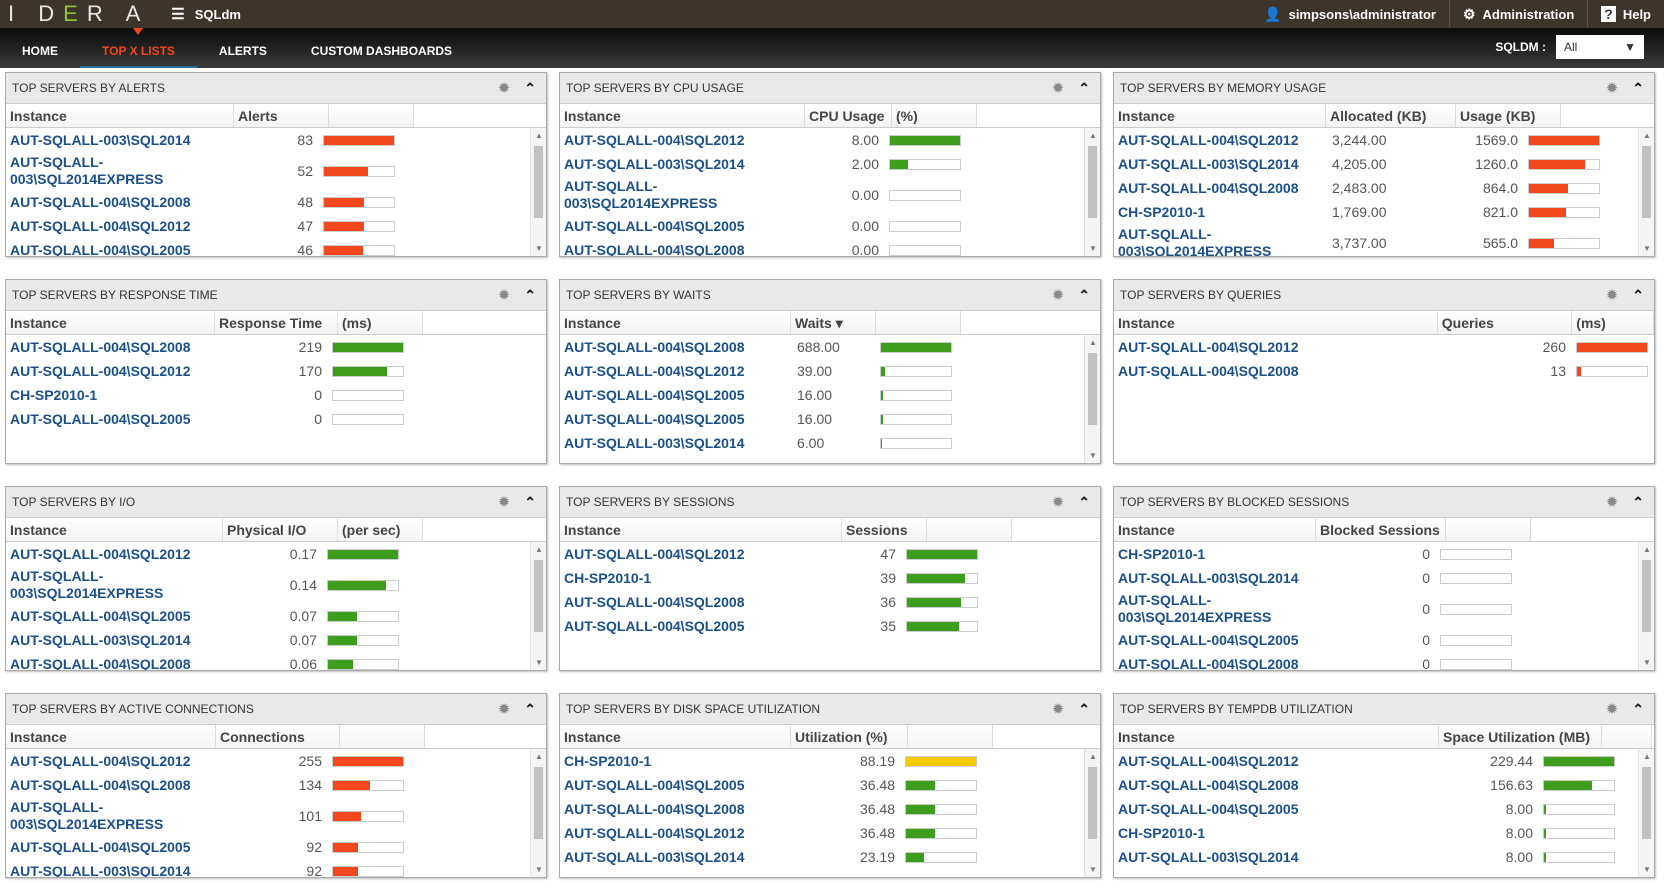  What do you see at coordinates (884, 529) in the screenshot?
I see `column-header: Sessions` at bounding box center [884, 529].